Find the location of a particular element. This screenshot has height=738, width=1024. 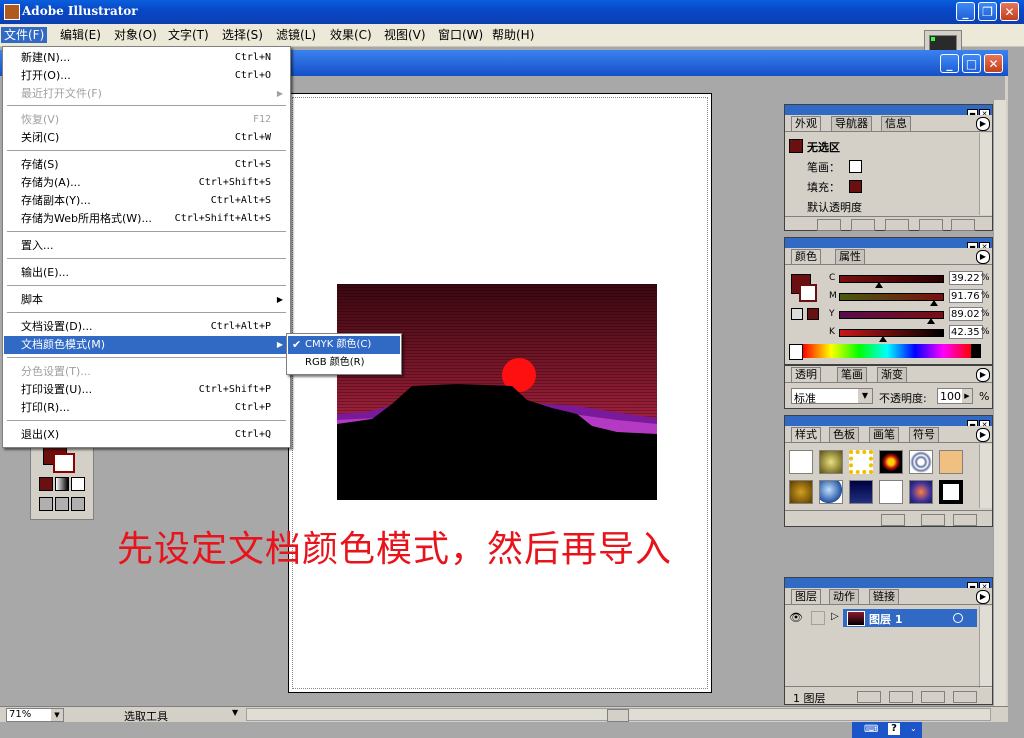

tab-attributes: 属性 is located at coordinates (850, 256).